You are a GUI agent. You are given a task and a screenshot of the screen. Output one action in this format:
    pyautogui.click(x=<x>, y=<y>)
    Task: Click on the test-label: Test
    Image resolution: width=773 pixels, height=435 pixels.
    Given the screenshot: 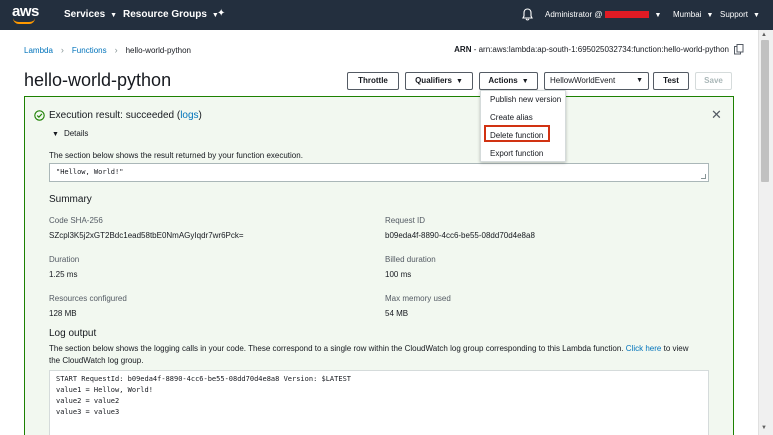 What is the action you would take?
    pyautogui.click(x=671, y=80)
    